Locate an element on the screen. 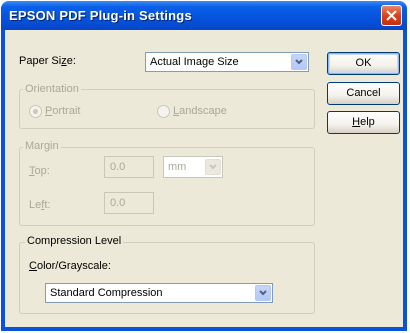 Image resolution: width=410 pixels, height=333 pixels. color-grayscale-label: Color/Grayscale: is located at coordinates (70, 266).